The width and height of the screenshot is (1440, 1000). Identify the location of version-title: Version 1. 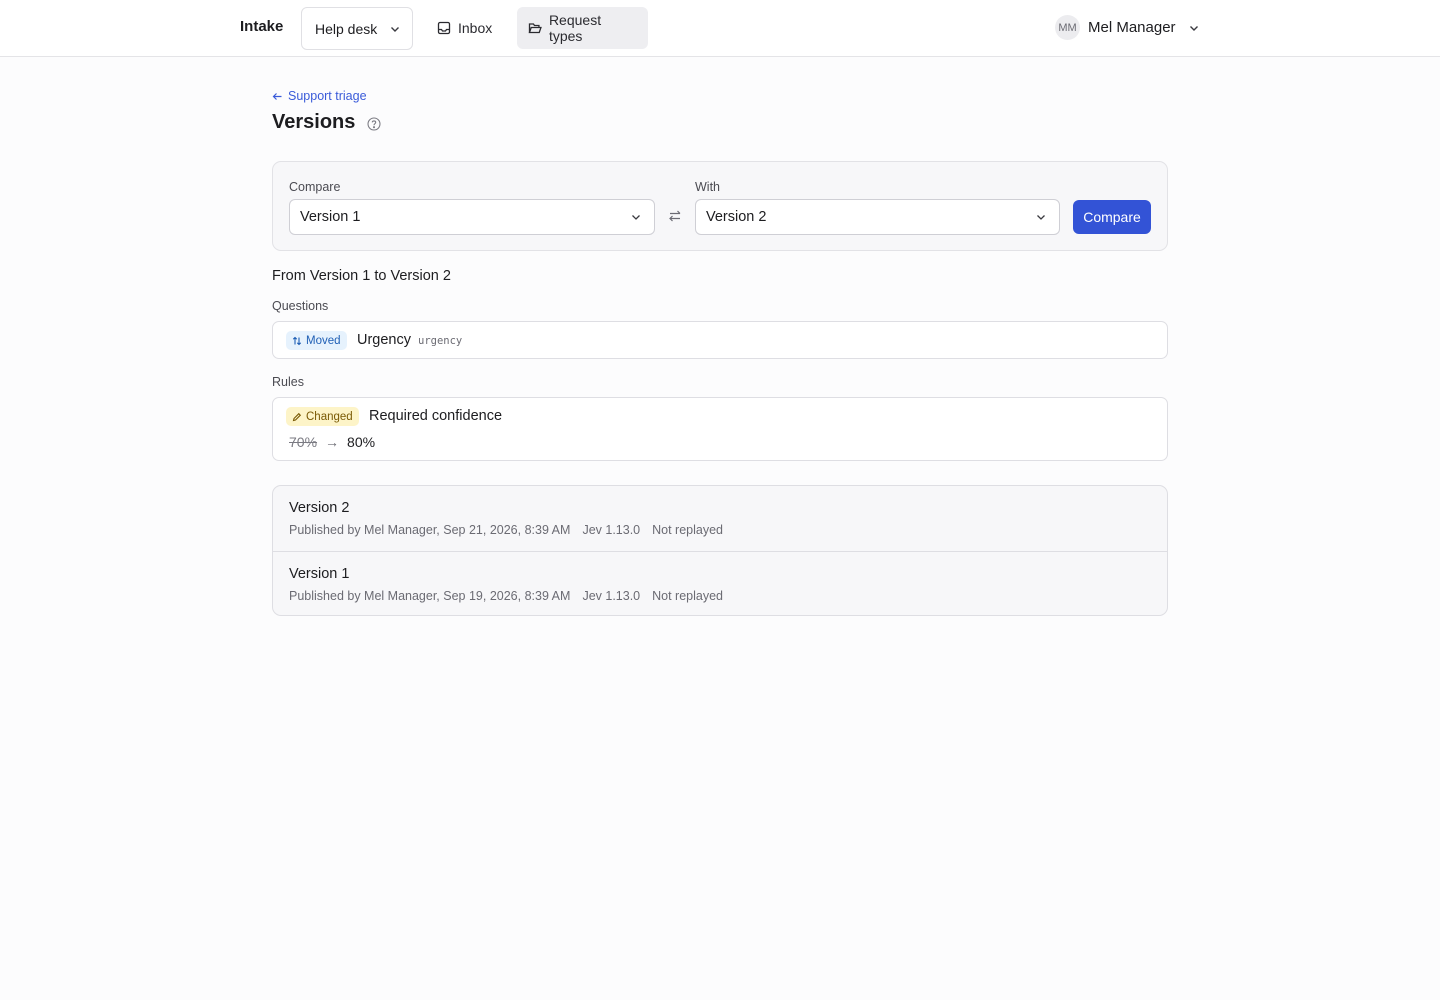
(319, 574).